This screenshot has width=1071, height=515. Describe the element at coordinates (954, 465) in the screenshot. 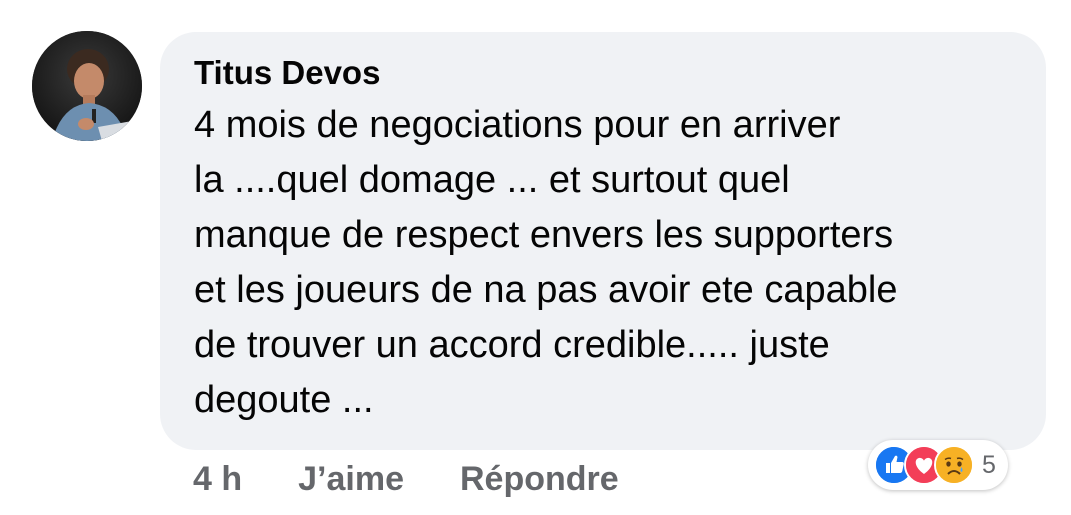

I see `sad-icon` at that location.